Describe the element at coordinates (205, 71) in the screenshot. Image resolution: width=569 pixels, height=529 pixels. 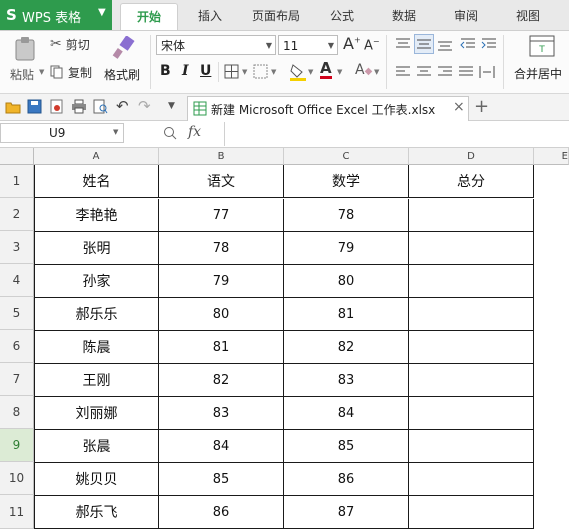
I see `underline-button: U` at that location.